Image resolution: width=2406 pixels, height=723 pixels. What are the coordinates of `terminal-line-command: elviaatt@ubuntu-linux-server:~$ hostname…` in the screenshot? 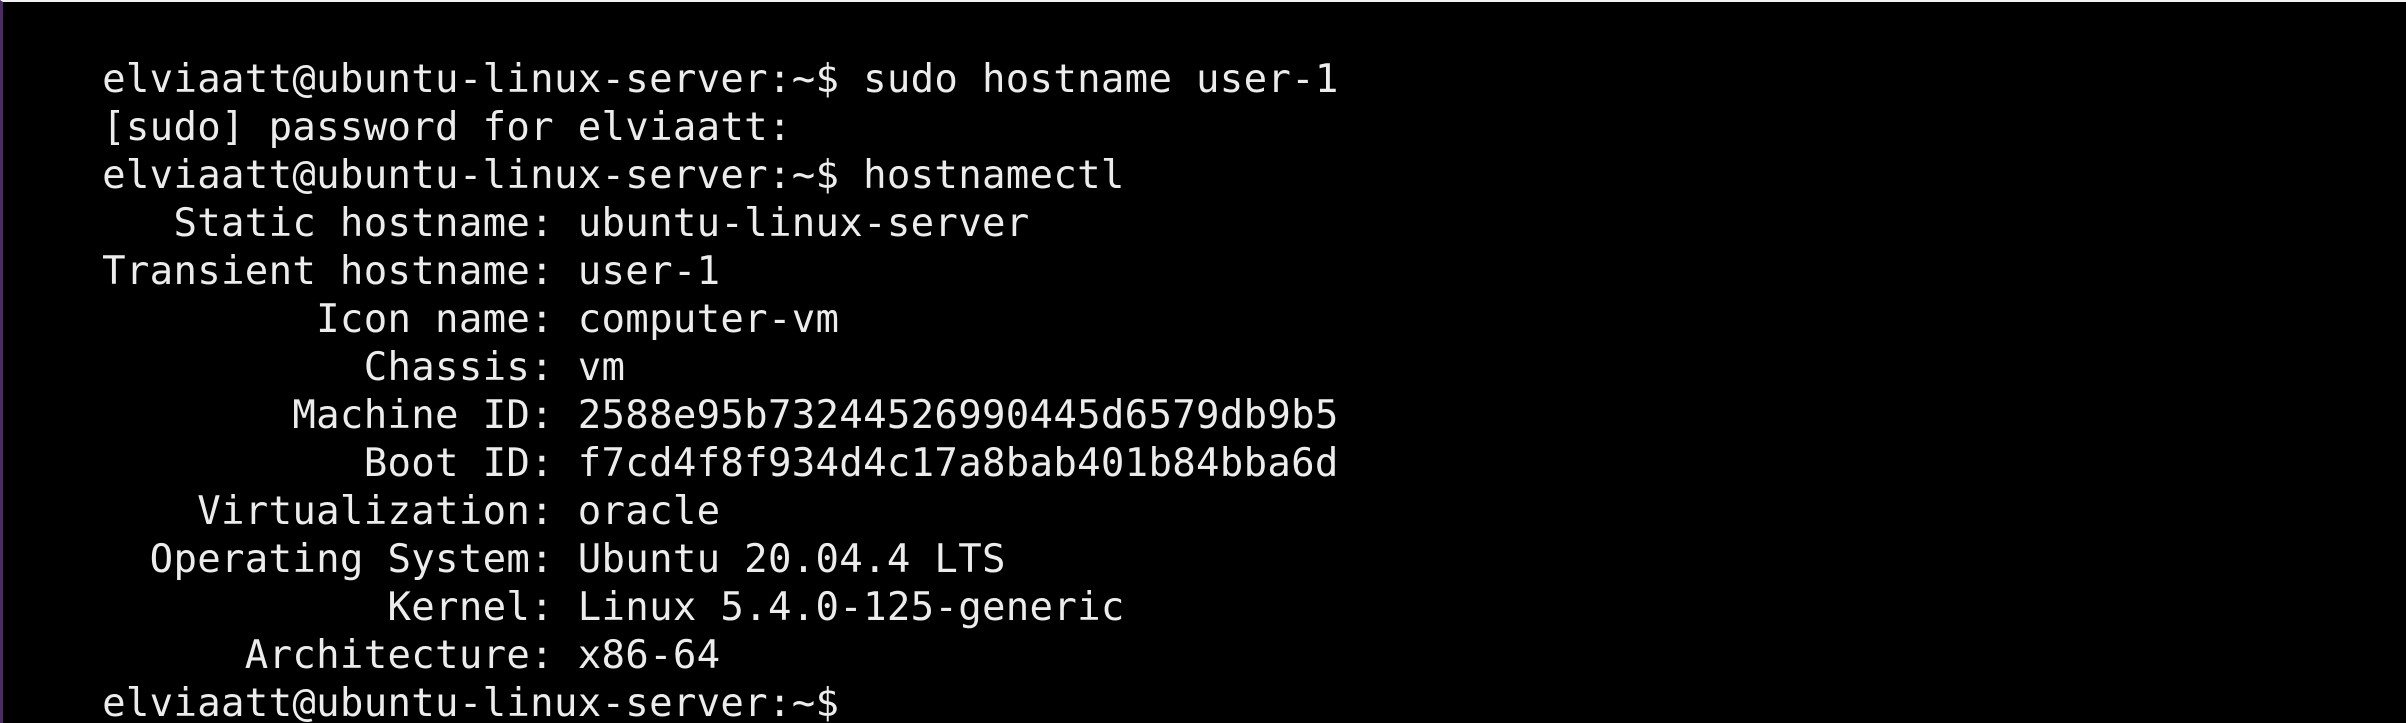 It's located at (566, 151).